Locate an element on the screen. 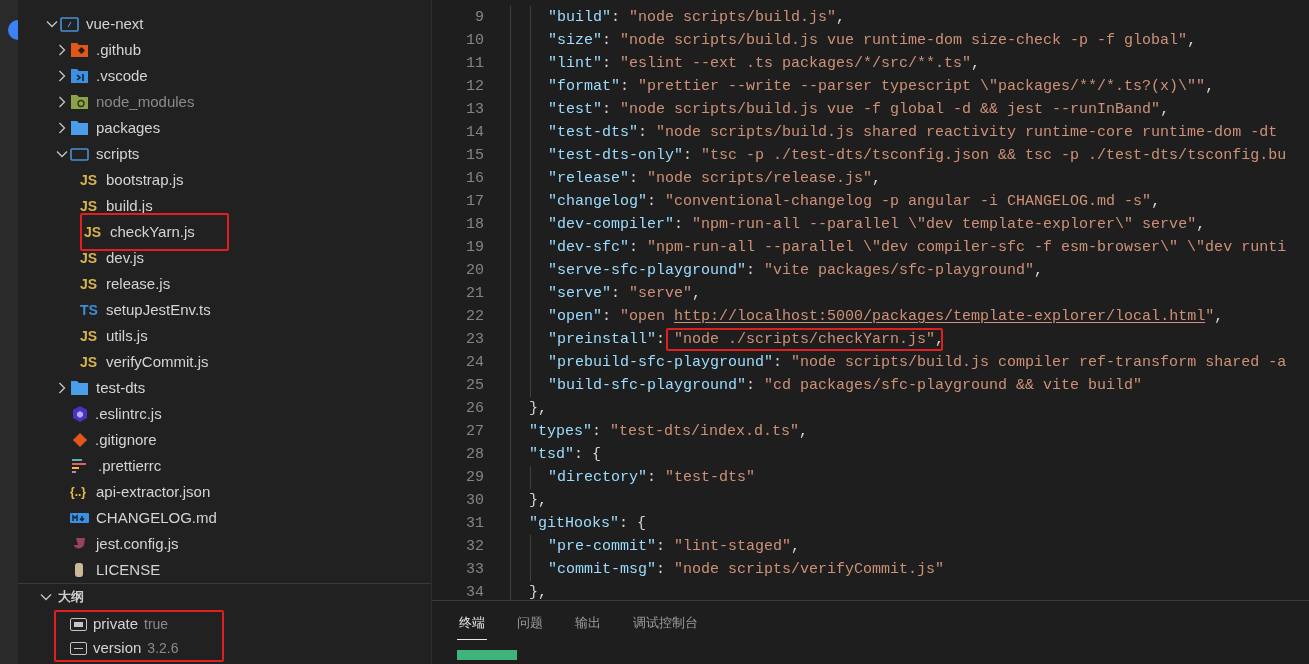  tree-item: jest.config.js is located at coordinates (128, 544).